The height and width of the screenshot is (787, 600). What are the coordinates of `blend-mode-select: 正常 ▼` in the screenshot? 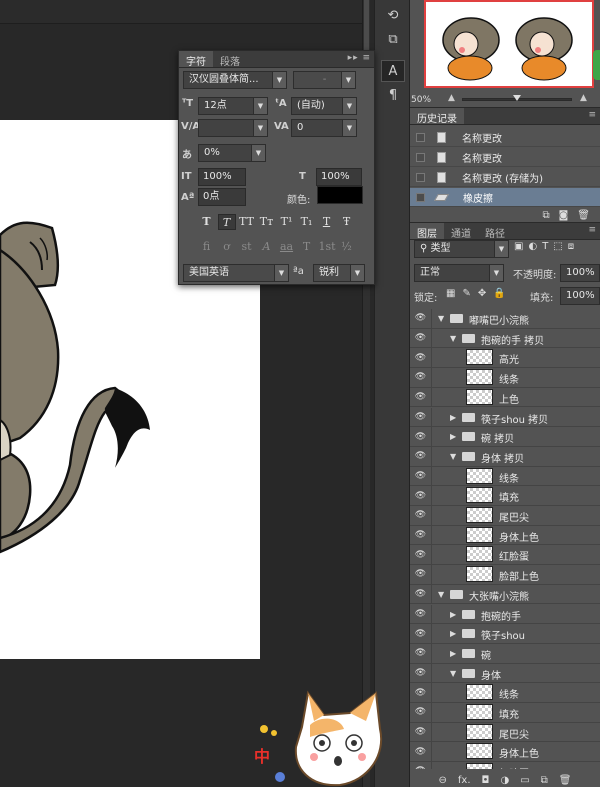 It's located at (459, 273).